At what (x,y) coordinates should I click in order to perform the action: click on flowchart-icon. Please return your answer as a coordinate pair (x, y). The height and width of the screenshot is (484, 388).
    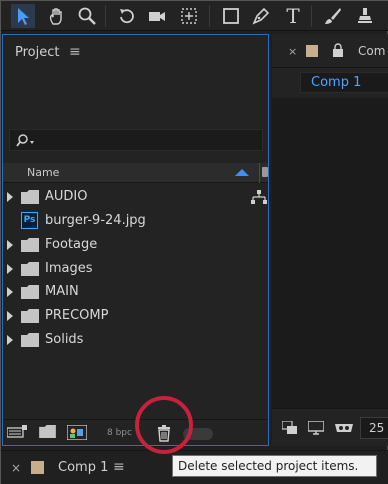
    Looking at the image, I should click on (259, 197).